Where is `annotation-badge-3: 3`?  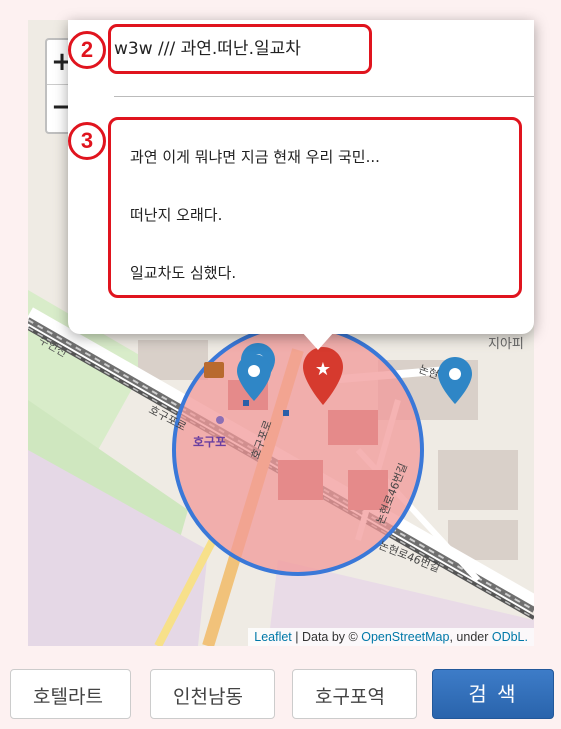
annotation-badge-3: 3 is located at coordinates (87, 141).